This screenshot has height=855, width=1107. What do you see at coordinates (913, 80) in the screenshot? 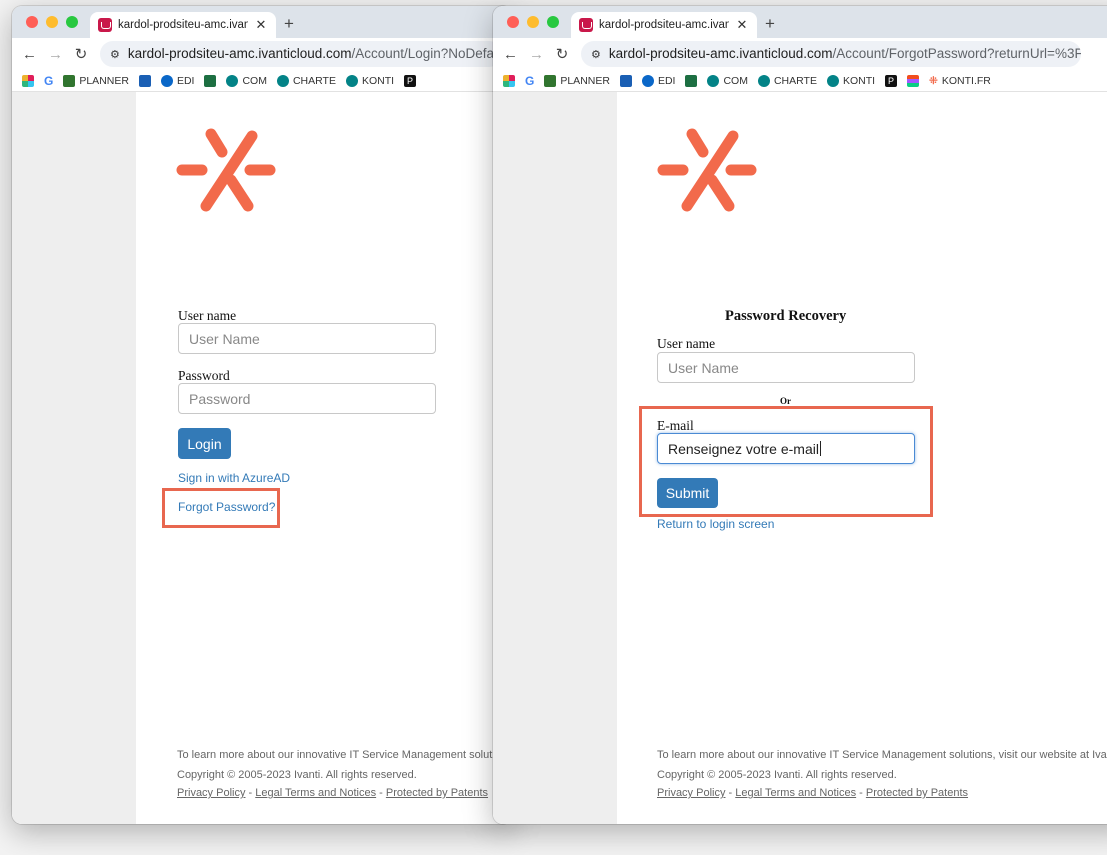
I see `bookmark-figma` at bounding box center [913, 80].